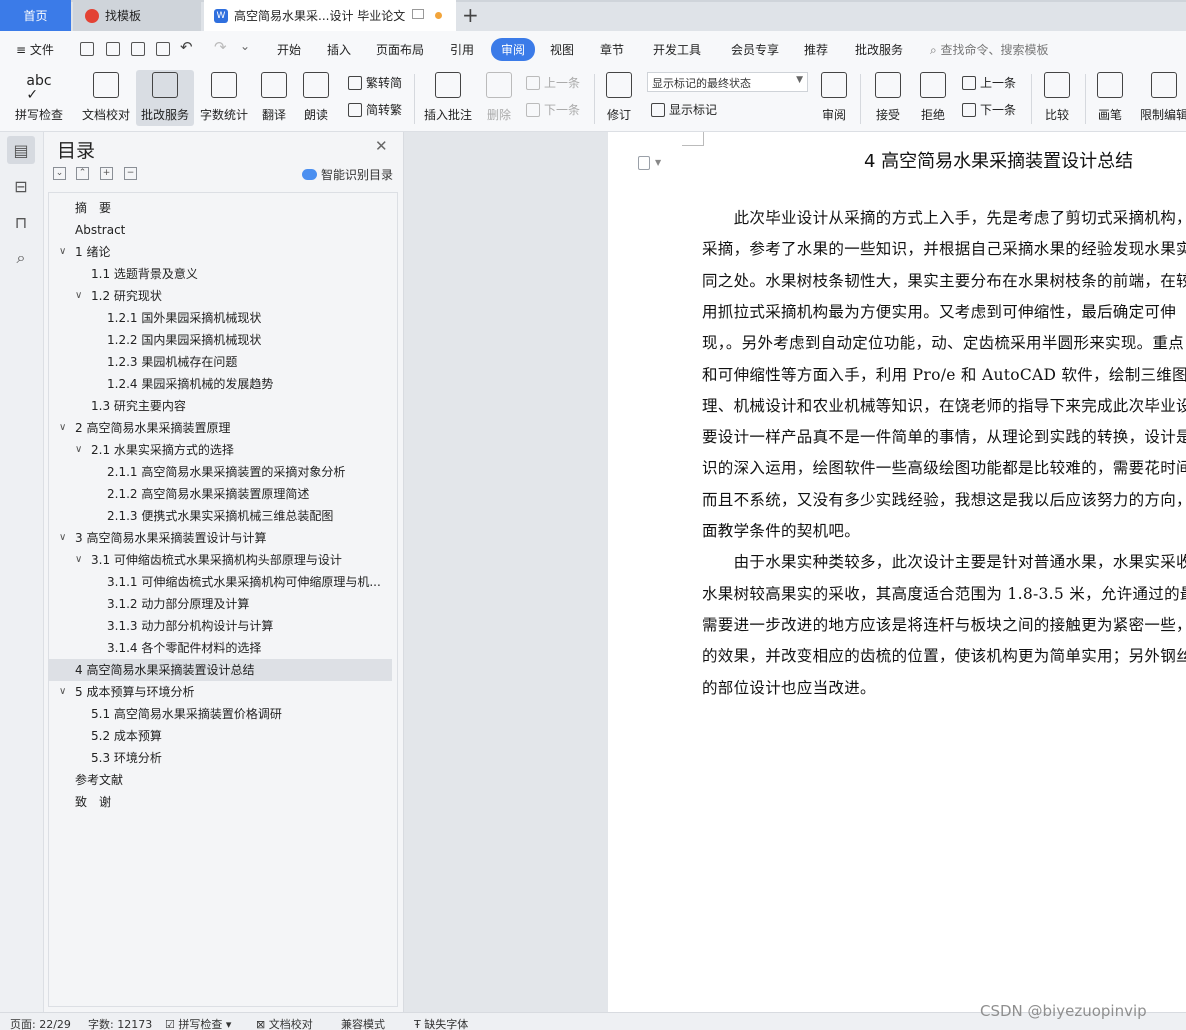 The width and height of the screenshot is (1186, 1030). Describe the element at coordinates (553, 82) in the screenshot. I see `prev-comment-button: 上一条` at that location.